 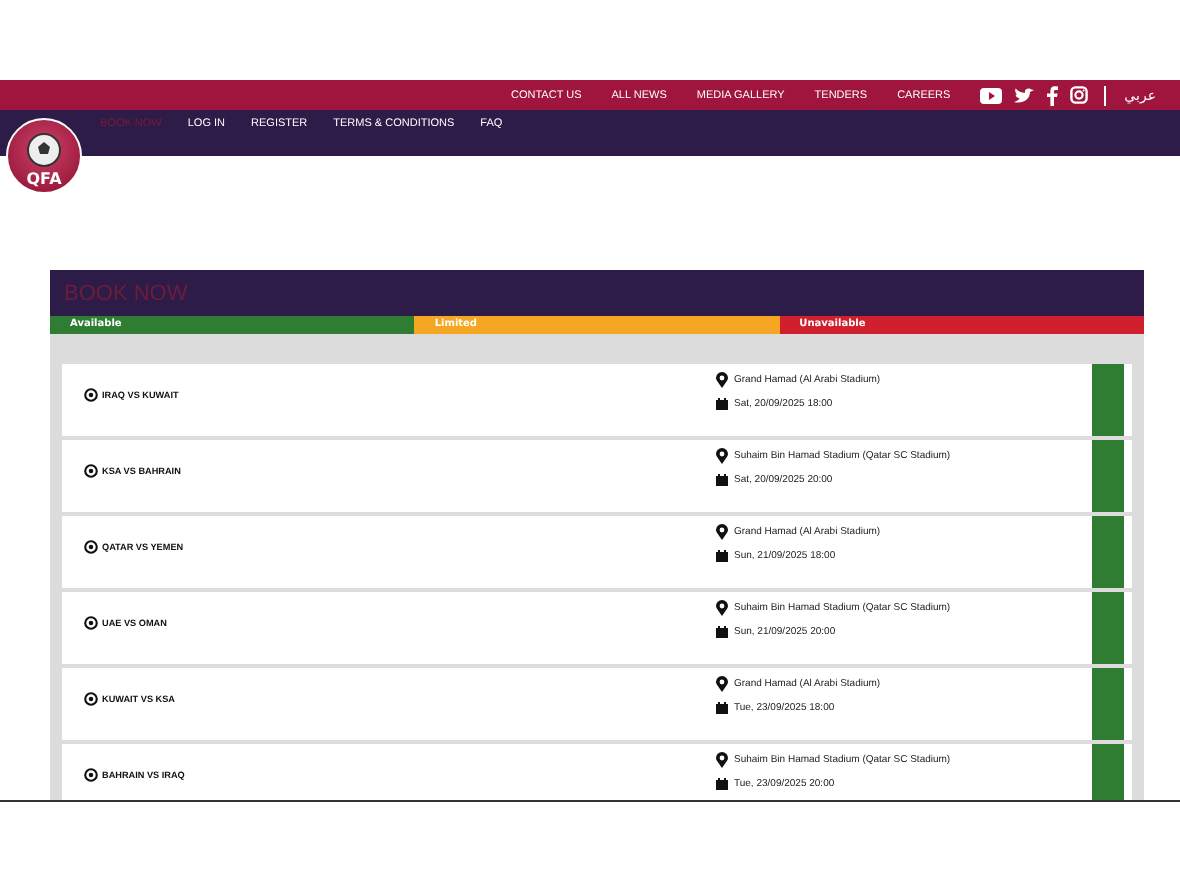 What do you see at coordinates (1079, 95) in the screenshot?
I see `instagram-icon` at bounding box center [1079, 95].